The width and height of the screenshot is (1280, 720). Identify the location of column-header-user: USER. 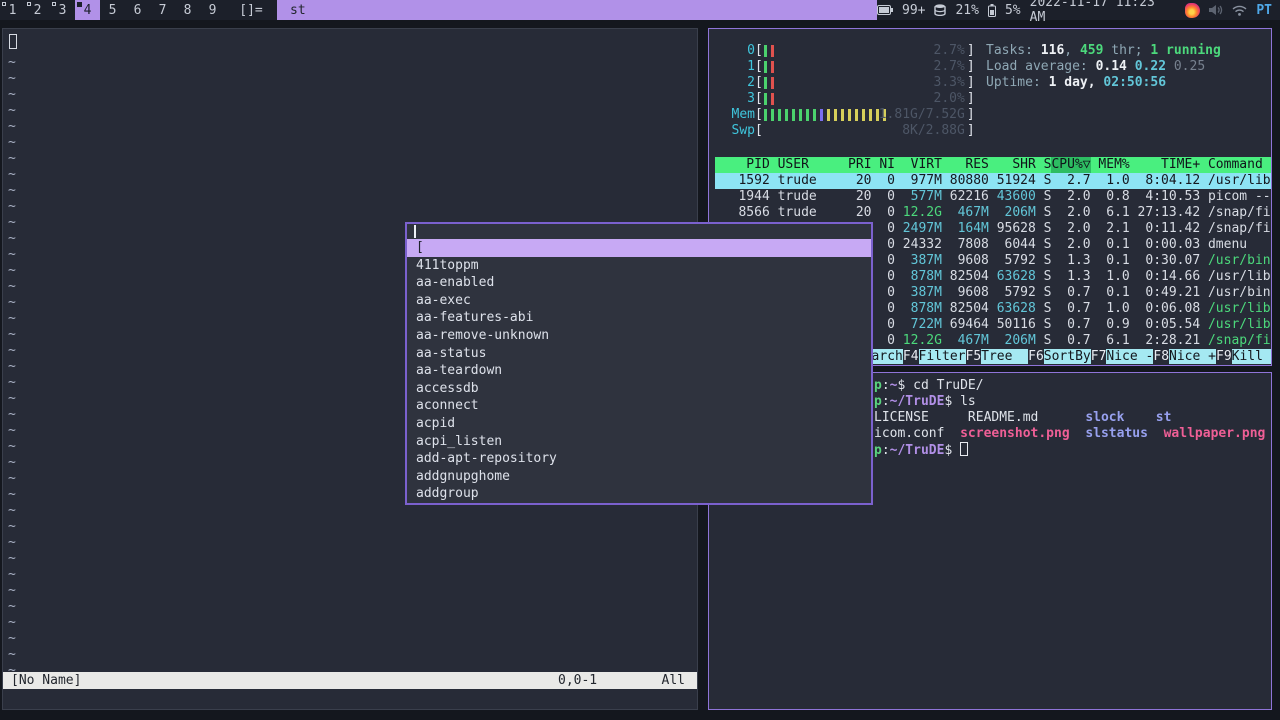
(809, 165).